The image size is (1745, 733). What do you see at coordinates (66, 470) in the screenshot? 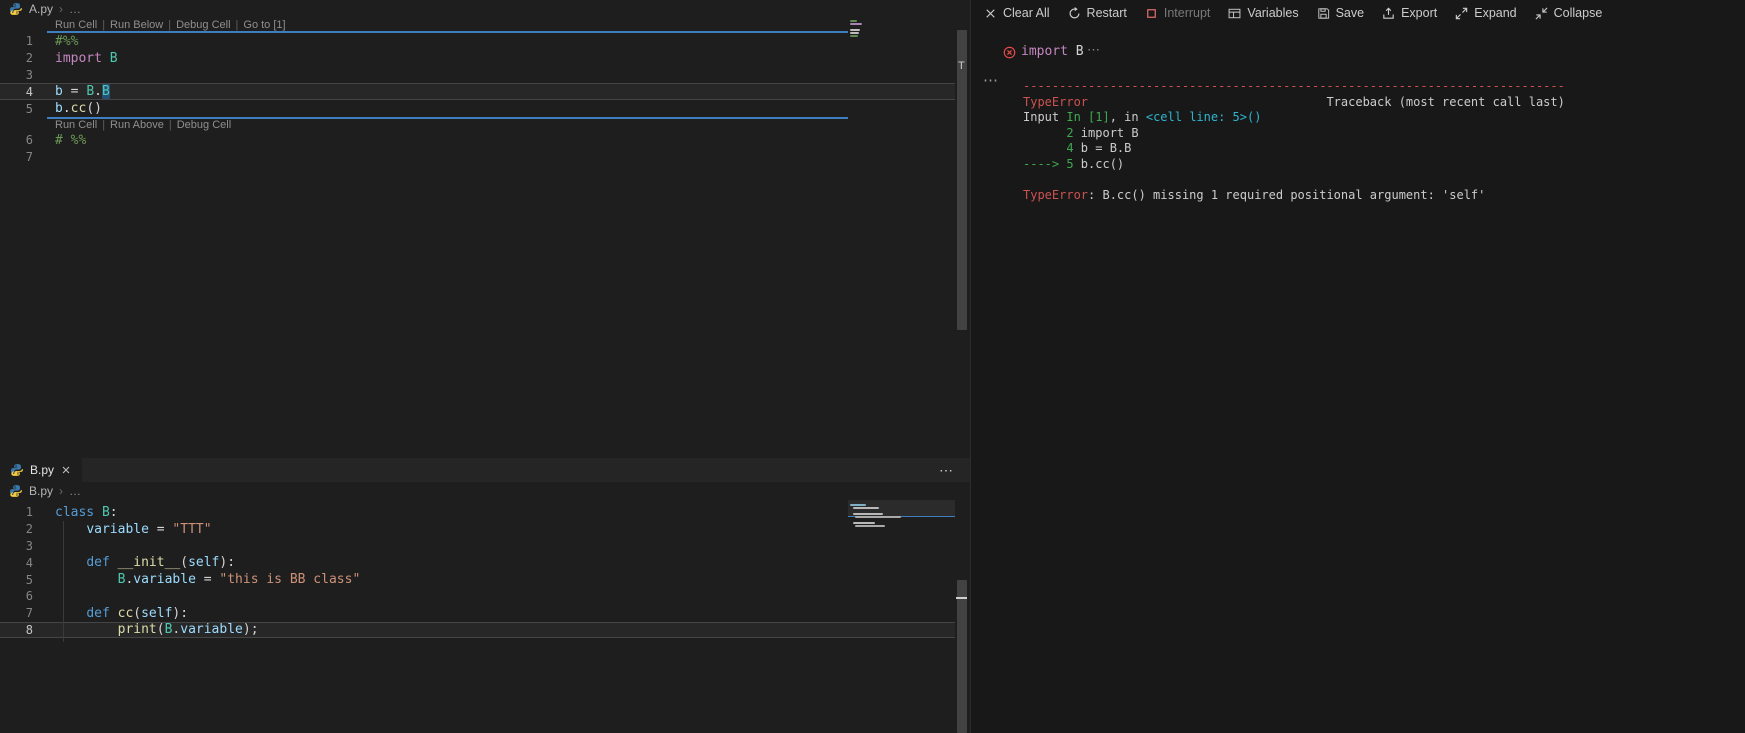
I see `tab-close-icon` at bounding box center [66, 470].